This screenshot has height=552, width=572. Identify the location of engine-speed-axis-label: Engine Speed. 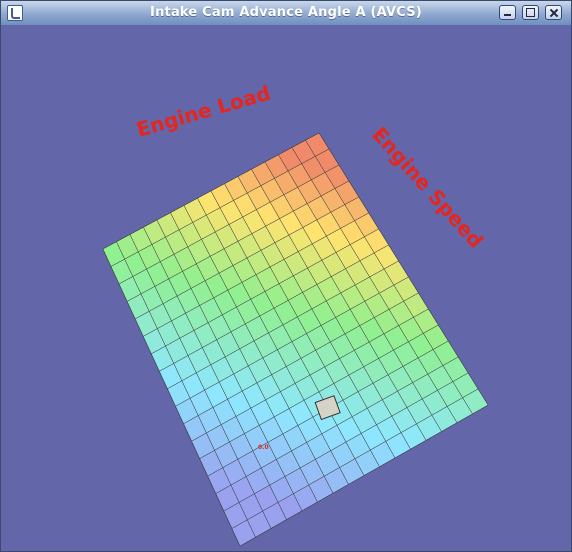
(427, 187).